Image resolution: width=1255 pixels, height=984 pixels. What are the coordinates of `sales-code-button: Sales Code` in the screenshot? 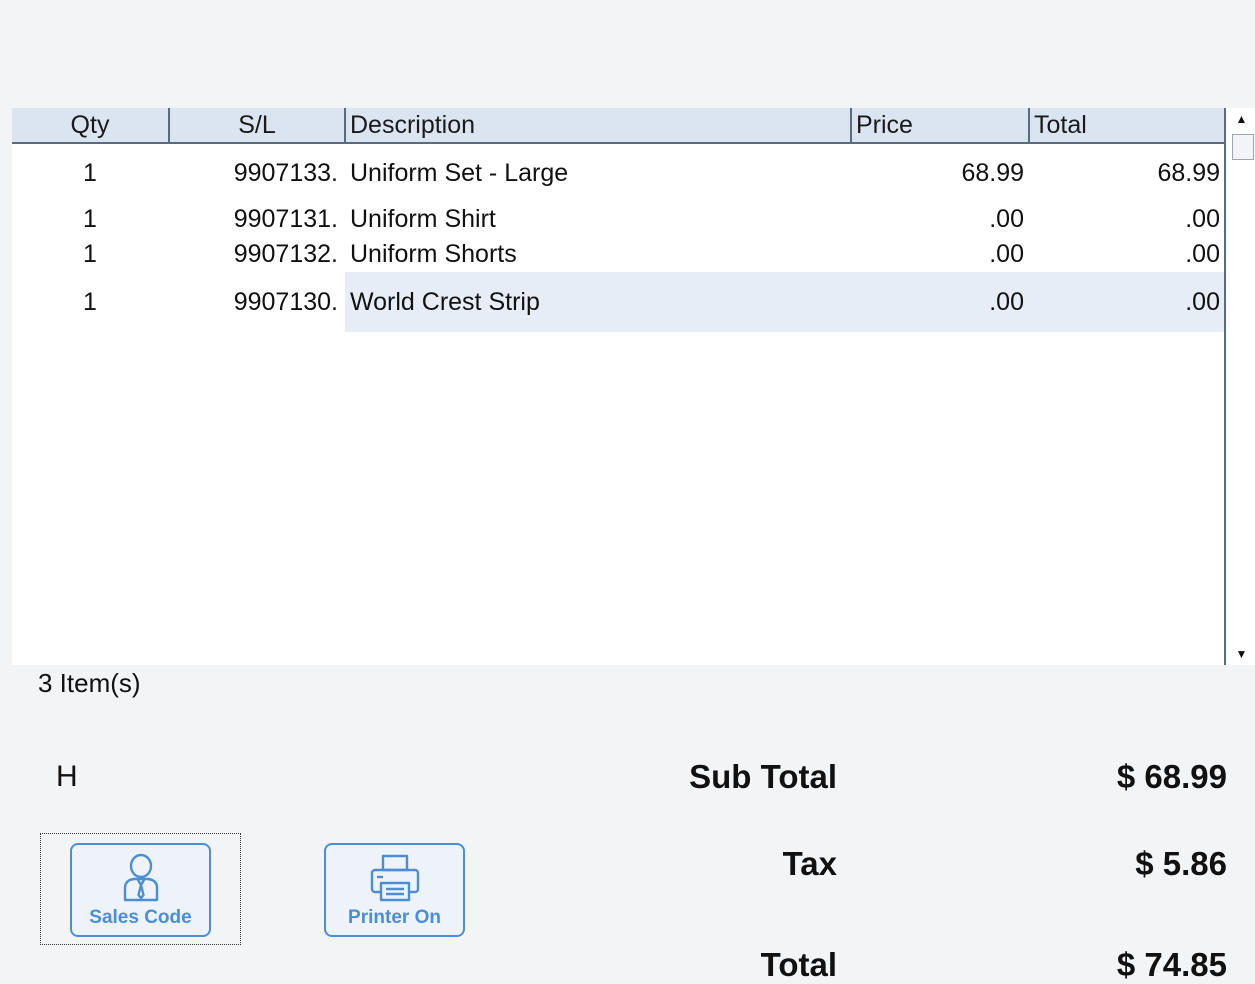 It's located at (140, 890).